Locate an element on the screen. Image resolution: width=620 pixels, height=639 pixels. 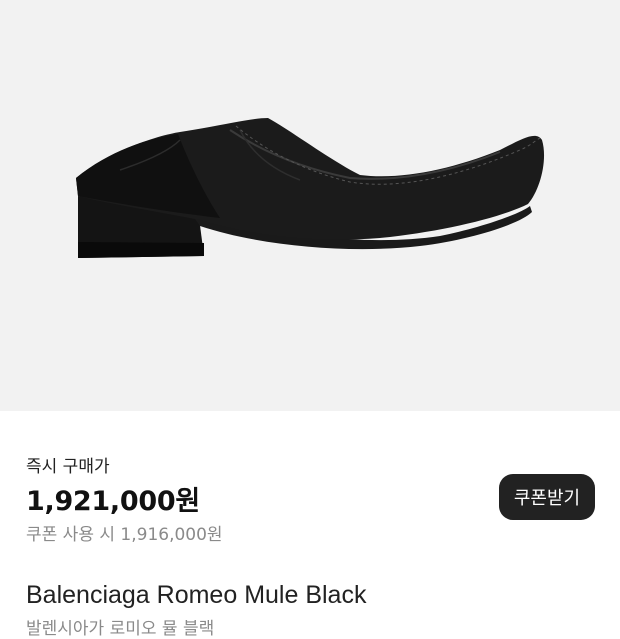
instant-buy-label: 즉시 구매가 is located at coordinates (68, 467).